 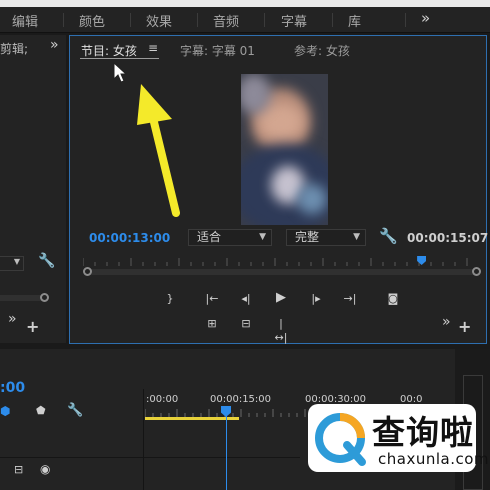 I want to click on watermark-main-text: 查询啦, so click(x=423, y=432).